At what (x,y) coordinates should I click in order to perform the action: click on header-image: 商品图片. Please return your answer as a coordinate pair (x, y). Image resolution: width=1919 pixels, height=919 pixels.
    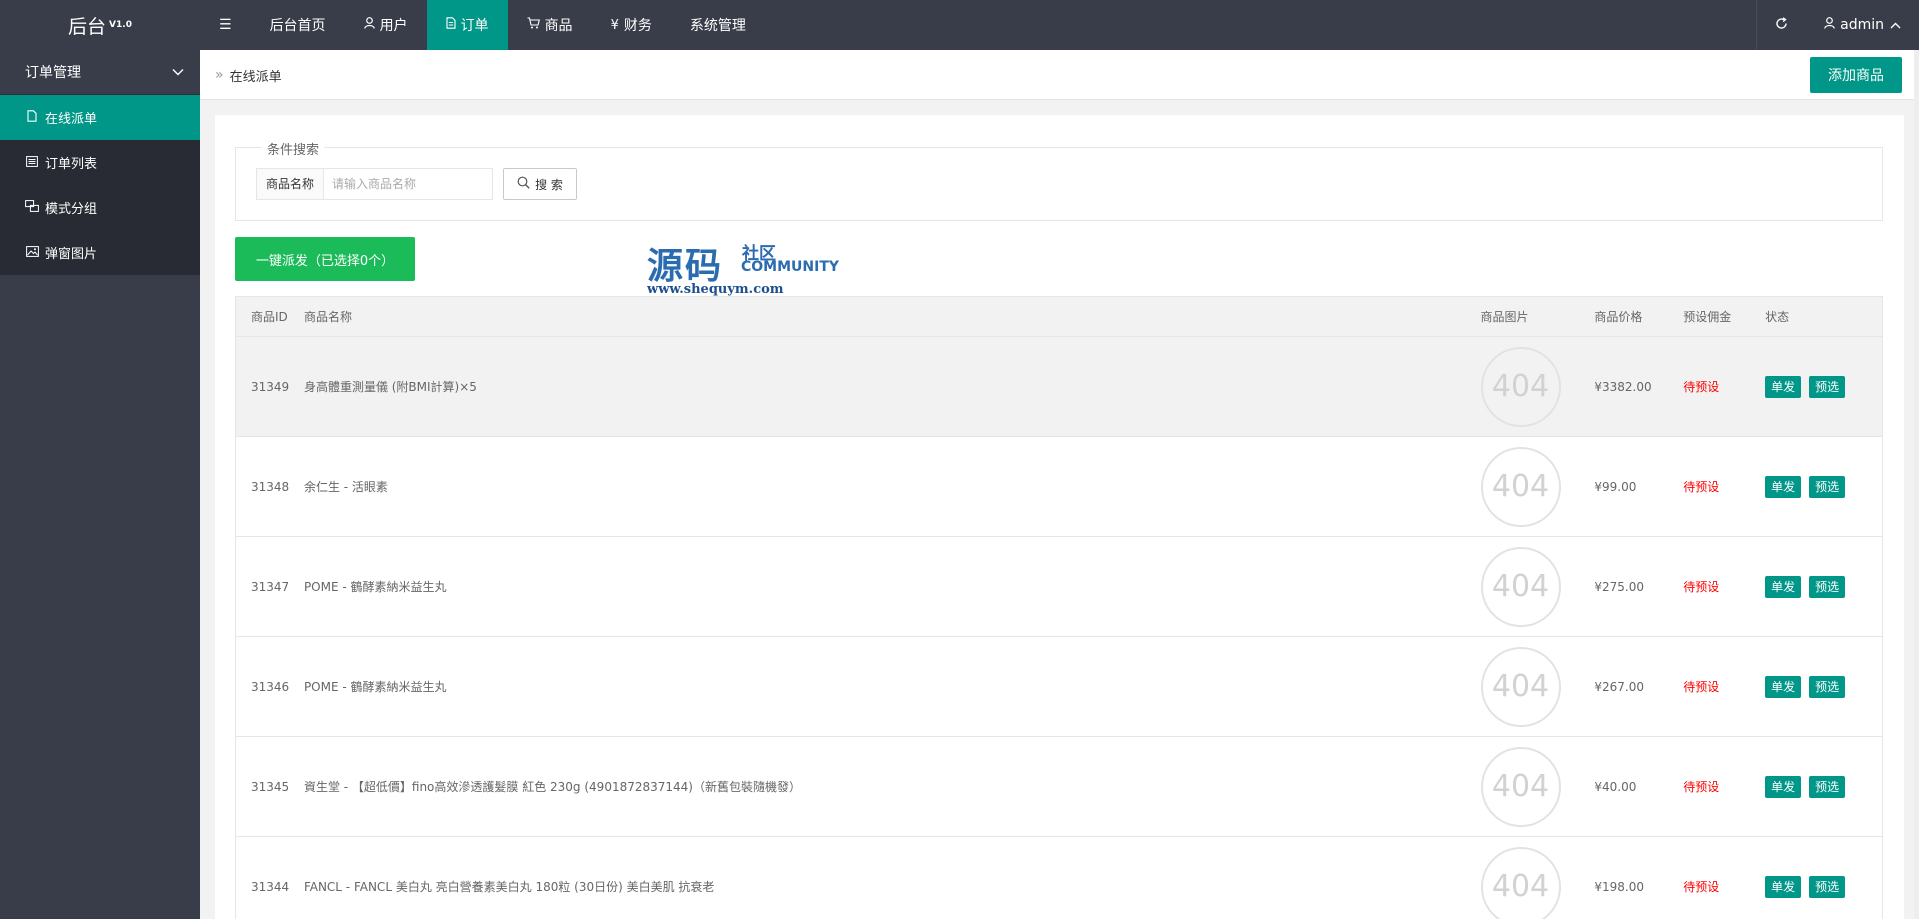
    Looking at the image, I should click on (1504, 317).